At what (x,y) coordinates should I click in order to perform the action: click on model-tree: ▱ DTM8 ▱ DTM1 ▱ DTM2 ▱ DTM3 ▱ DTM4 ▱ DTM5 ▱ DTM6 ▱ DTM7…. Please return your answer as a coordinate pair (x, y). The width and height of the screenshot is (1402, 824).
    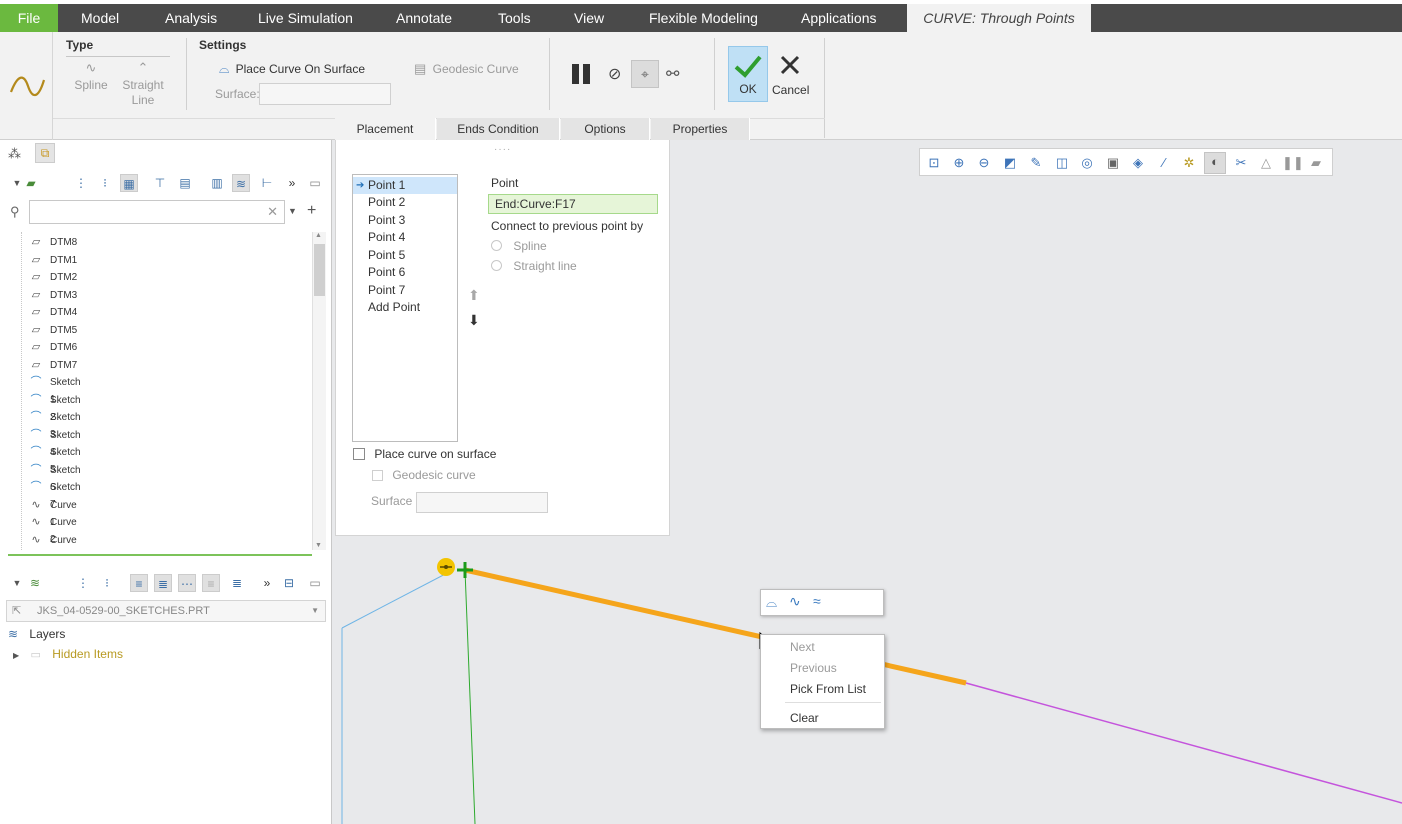
    Looking at the image, I should click on (156, 391).